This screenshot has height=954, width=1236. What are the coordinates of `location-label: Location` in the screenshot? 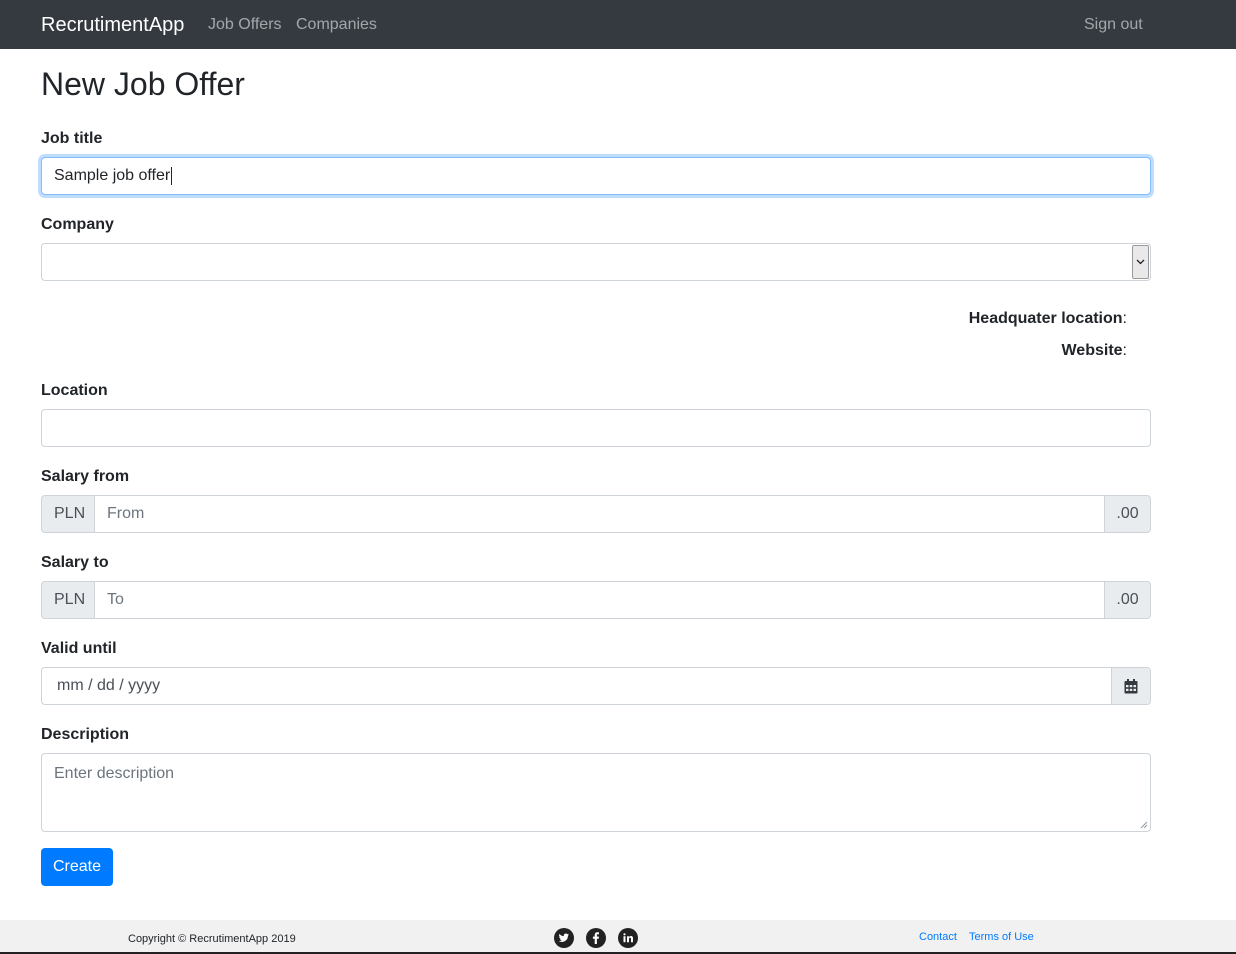 It's located at (74, 390).